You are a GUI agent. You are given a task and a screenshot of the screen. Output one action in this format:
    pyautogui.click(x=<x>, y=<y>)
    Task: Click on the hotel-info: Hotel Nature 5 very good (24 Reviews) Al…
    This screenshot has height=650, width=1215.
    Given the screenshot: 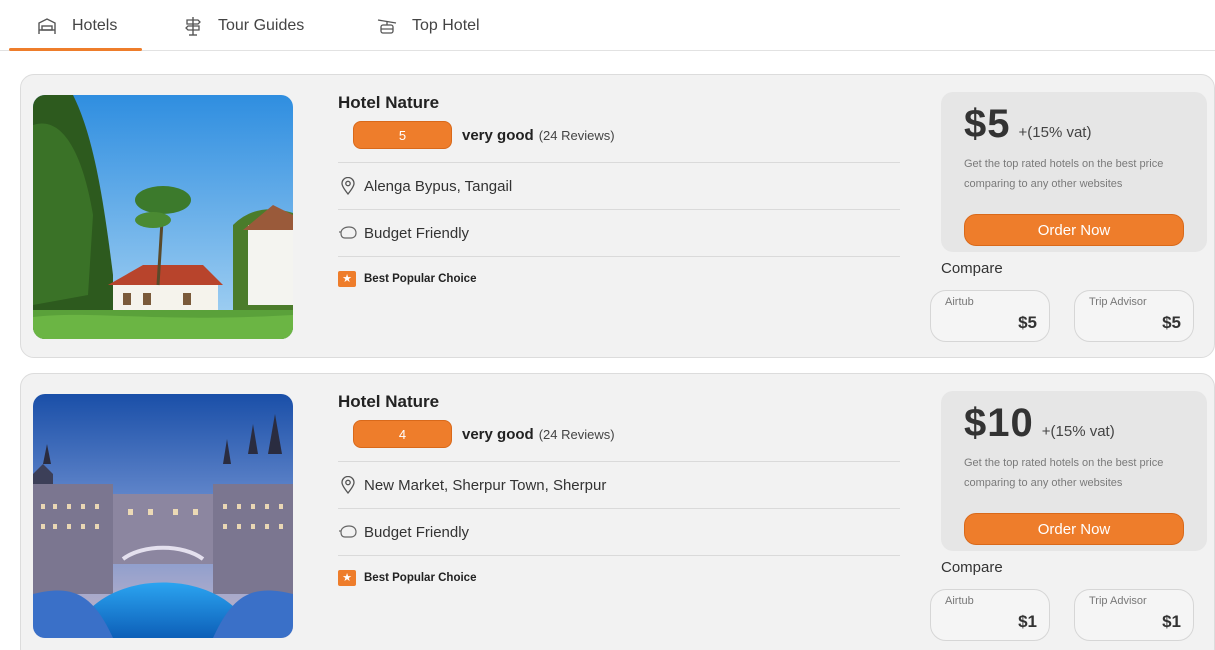 What is the action you would take?
    pyautogui.click(x=619, y=196)
    